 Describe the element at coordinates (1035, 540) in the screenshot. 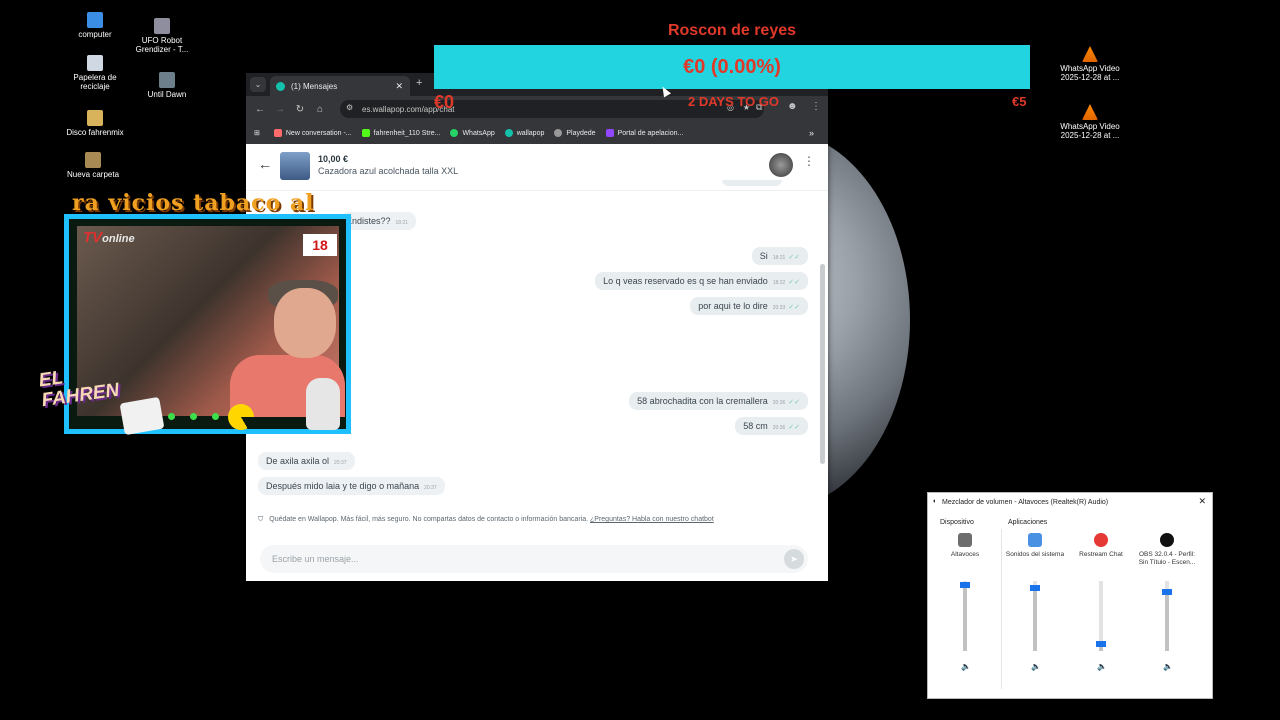

I see `system-sounds-icon` at that location.